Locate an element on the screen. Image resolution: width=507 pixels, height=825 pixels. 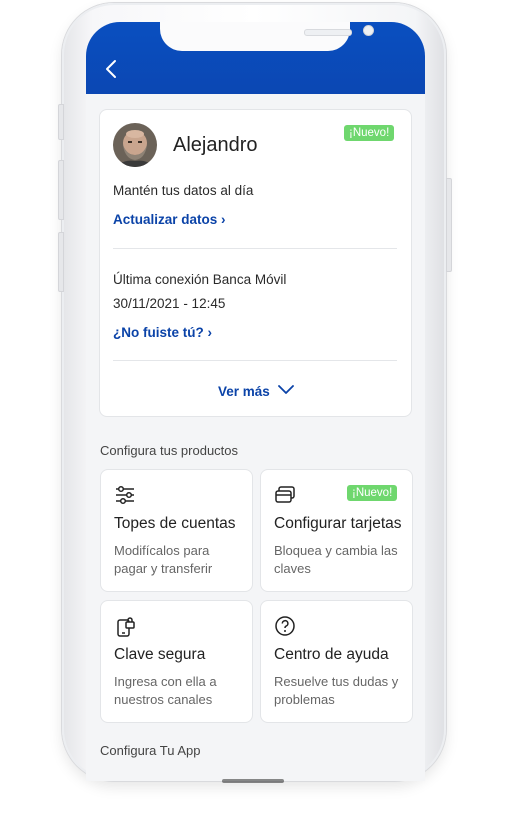
tile-title: Clave segura is located at coordinates (160, 654).